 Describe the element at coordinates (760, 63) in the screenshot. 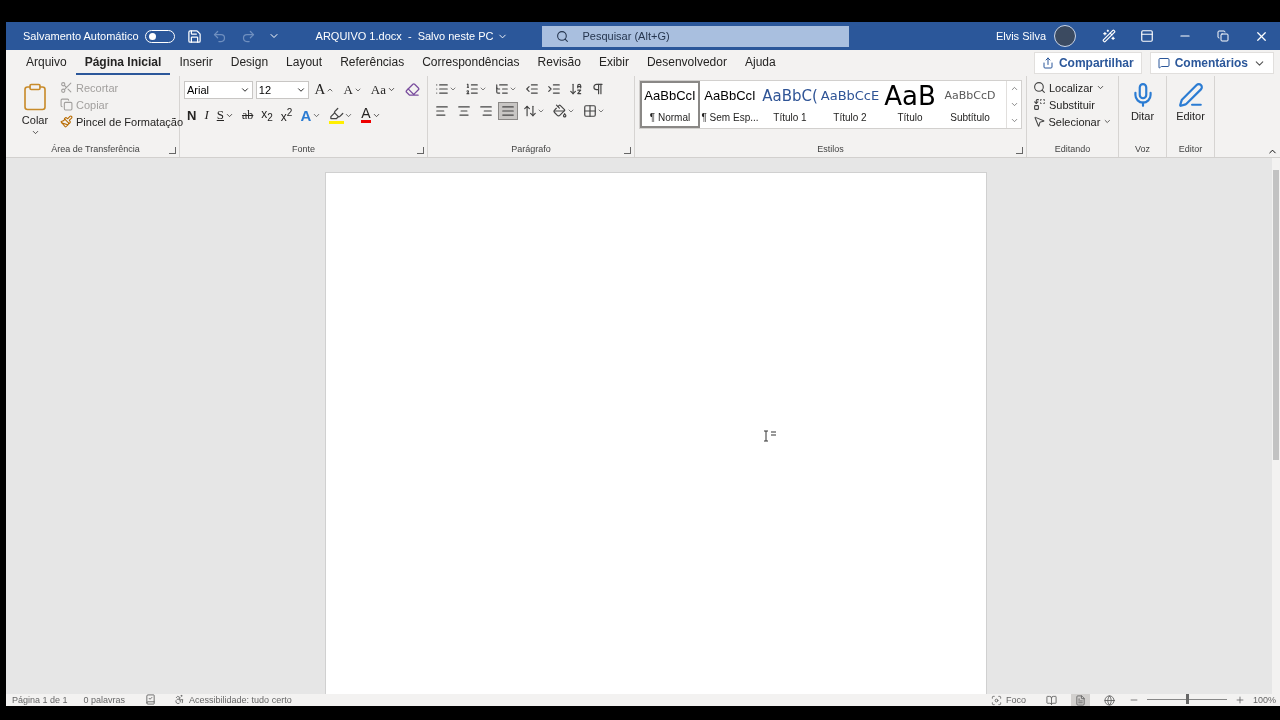

I see `ribbon-tab: Ajuda` at that location.